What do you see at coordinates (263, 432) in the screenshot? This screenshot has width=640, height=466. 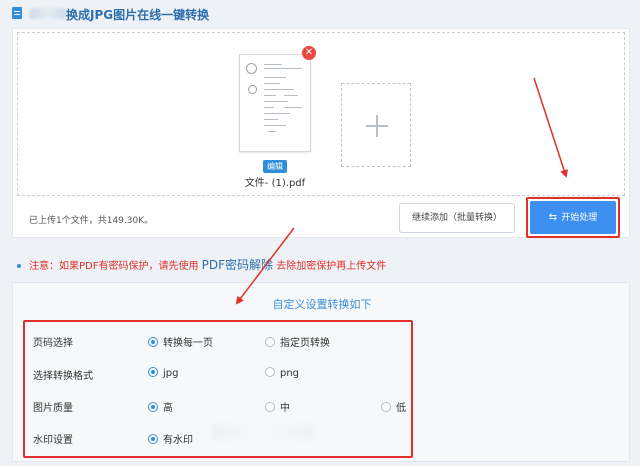 I see `blurred-option` at bounding box center [263, 432].